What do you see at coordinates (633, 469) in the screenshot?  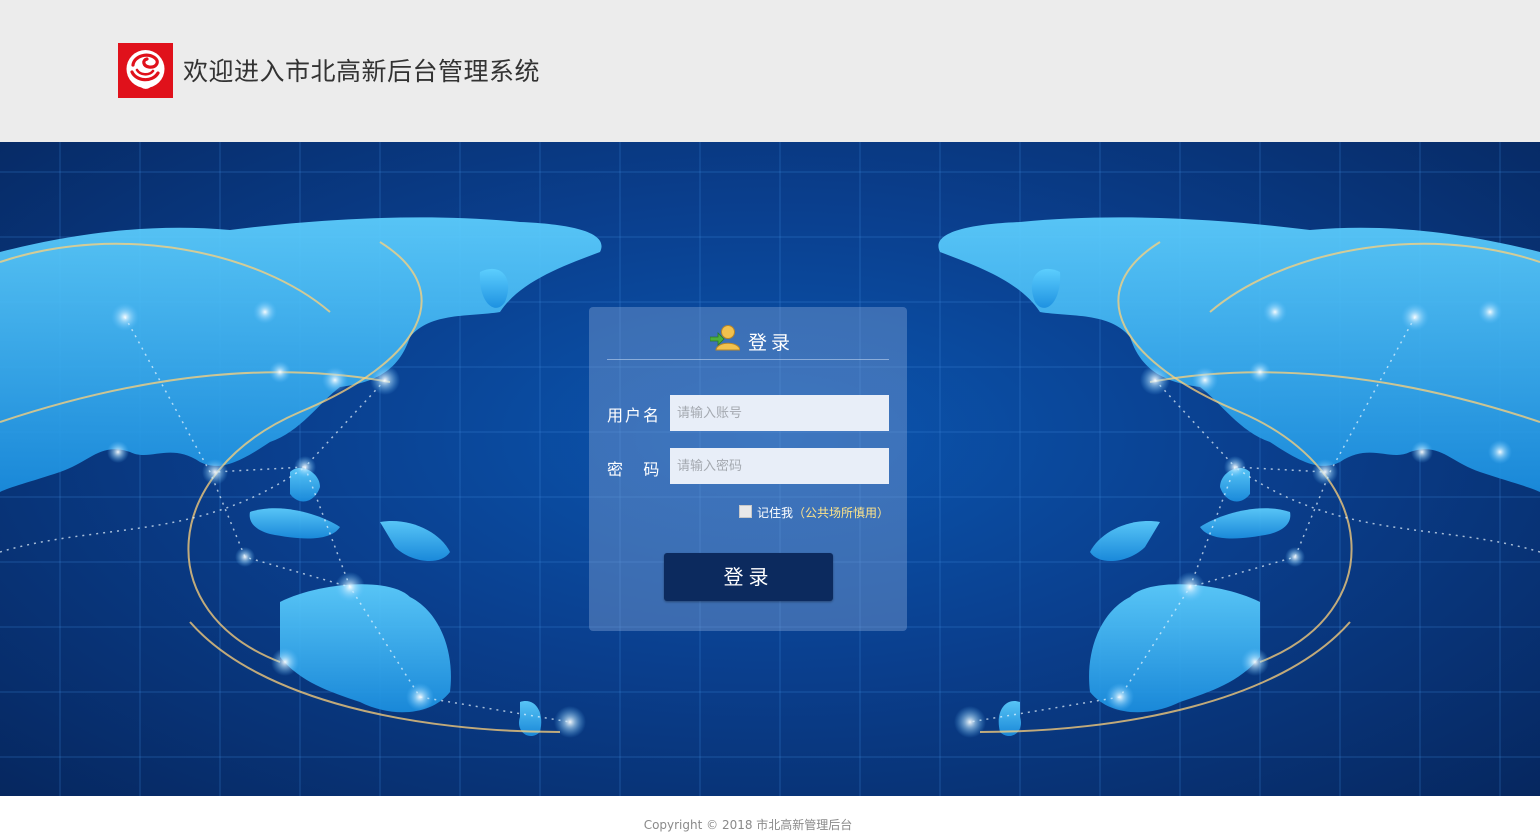 I see `password-label: 密 码` at bounding box center [633, 469].